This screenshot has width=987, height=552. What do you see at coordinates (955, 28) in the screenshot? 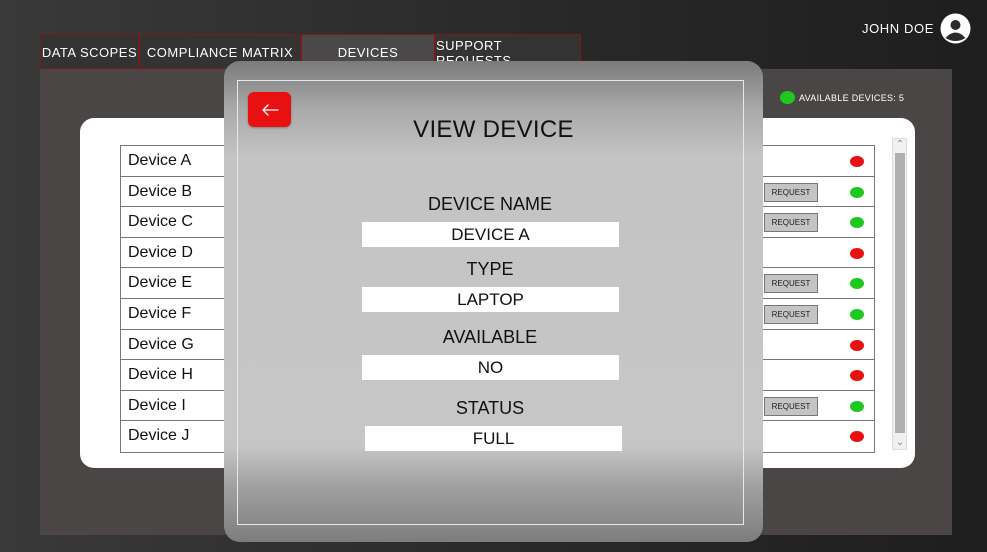
I see `user-avatar-icon` at bounding box center [955, 28].